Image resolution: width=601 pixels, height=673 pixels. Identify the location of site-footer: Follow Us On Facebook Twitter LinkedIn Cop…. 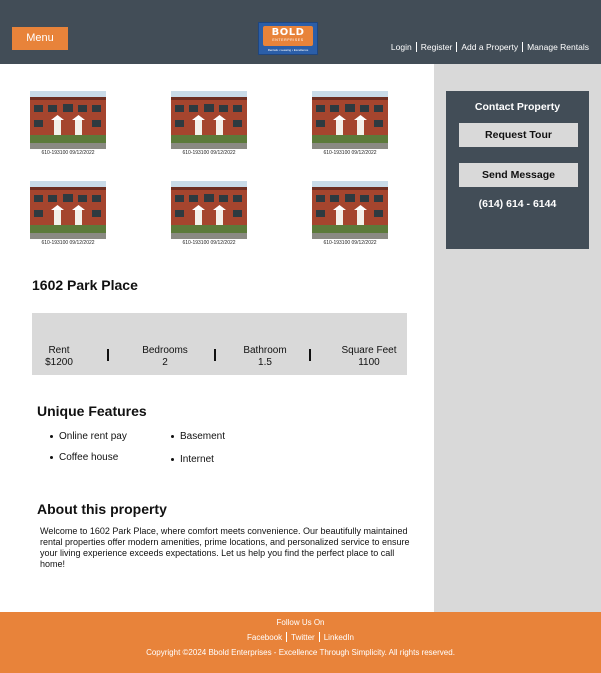
(300, 642).